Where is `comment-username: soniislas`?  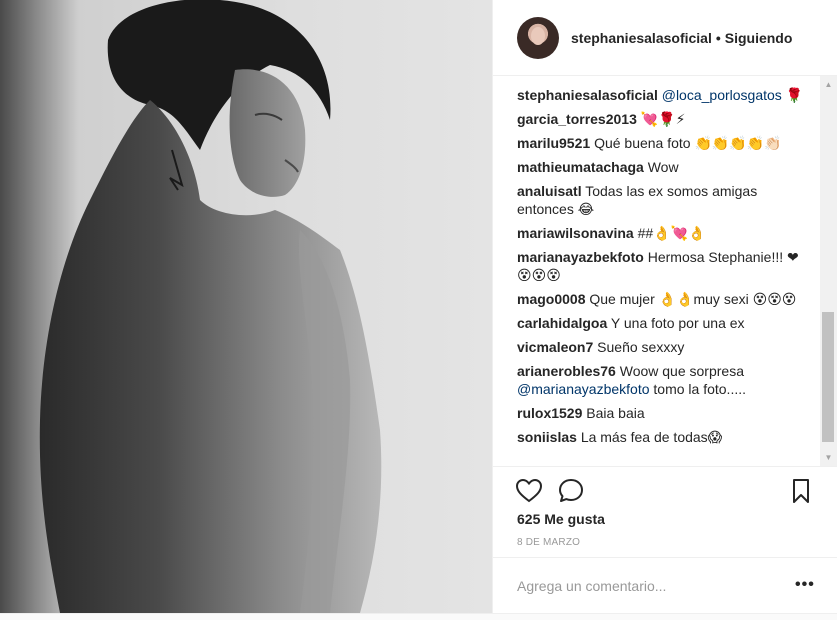 comment-username: soniislas is located at coordinates (547, 437).